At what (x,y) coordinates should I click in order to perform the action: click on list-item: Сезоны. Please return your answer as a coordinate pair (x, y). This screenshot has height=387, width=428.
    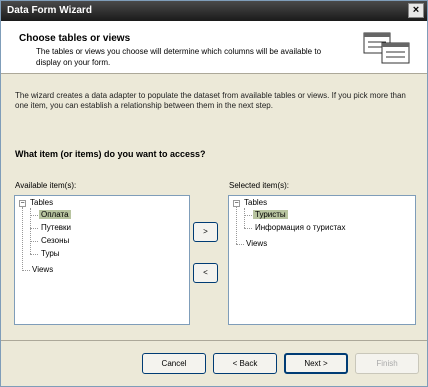
    Looking at the image, I should click on (55, 240).